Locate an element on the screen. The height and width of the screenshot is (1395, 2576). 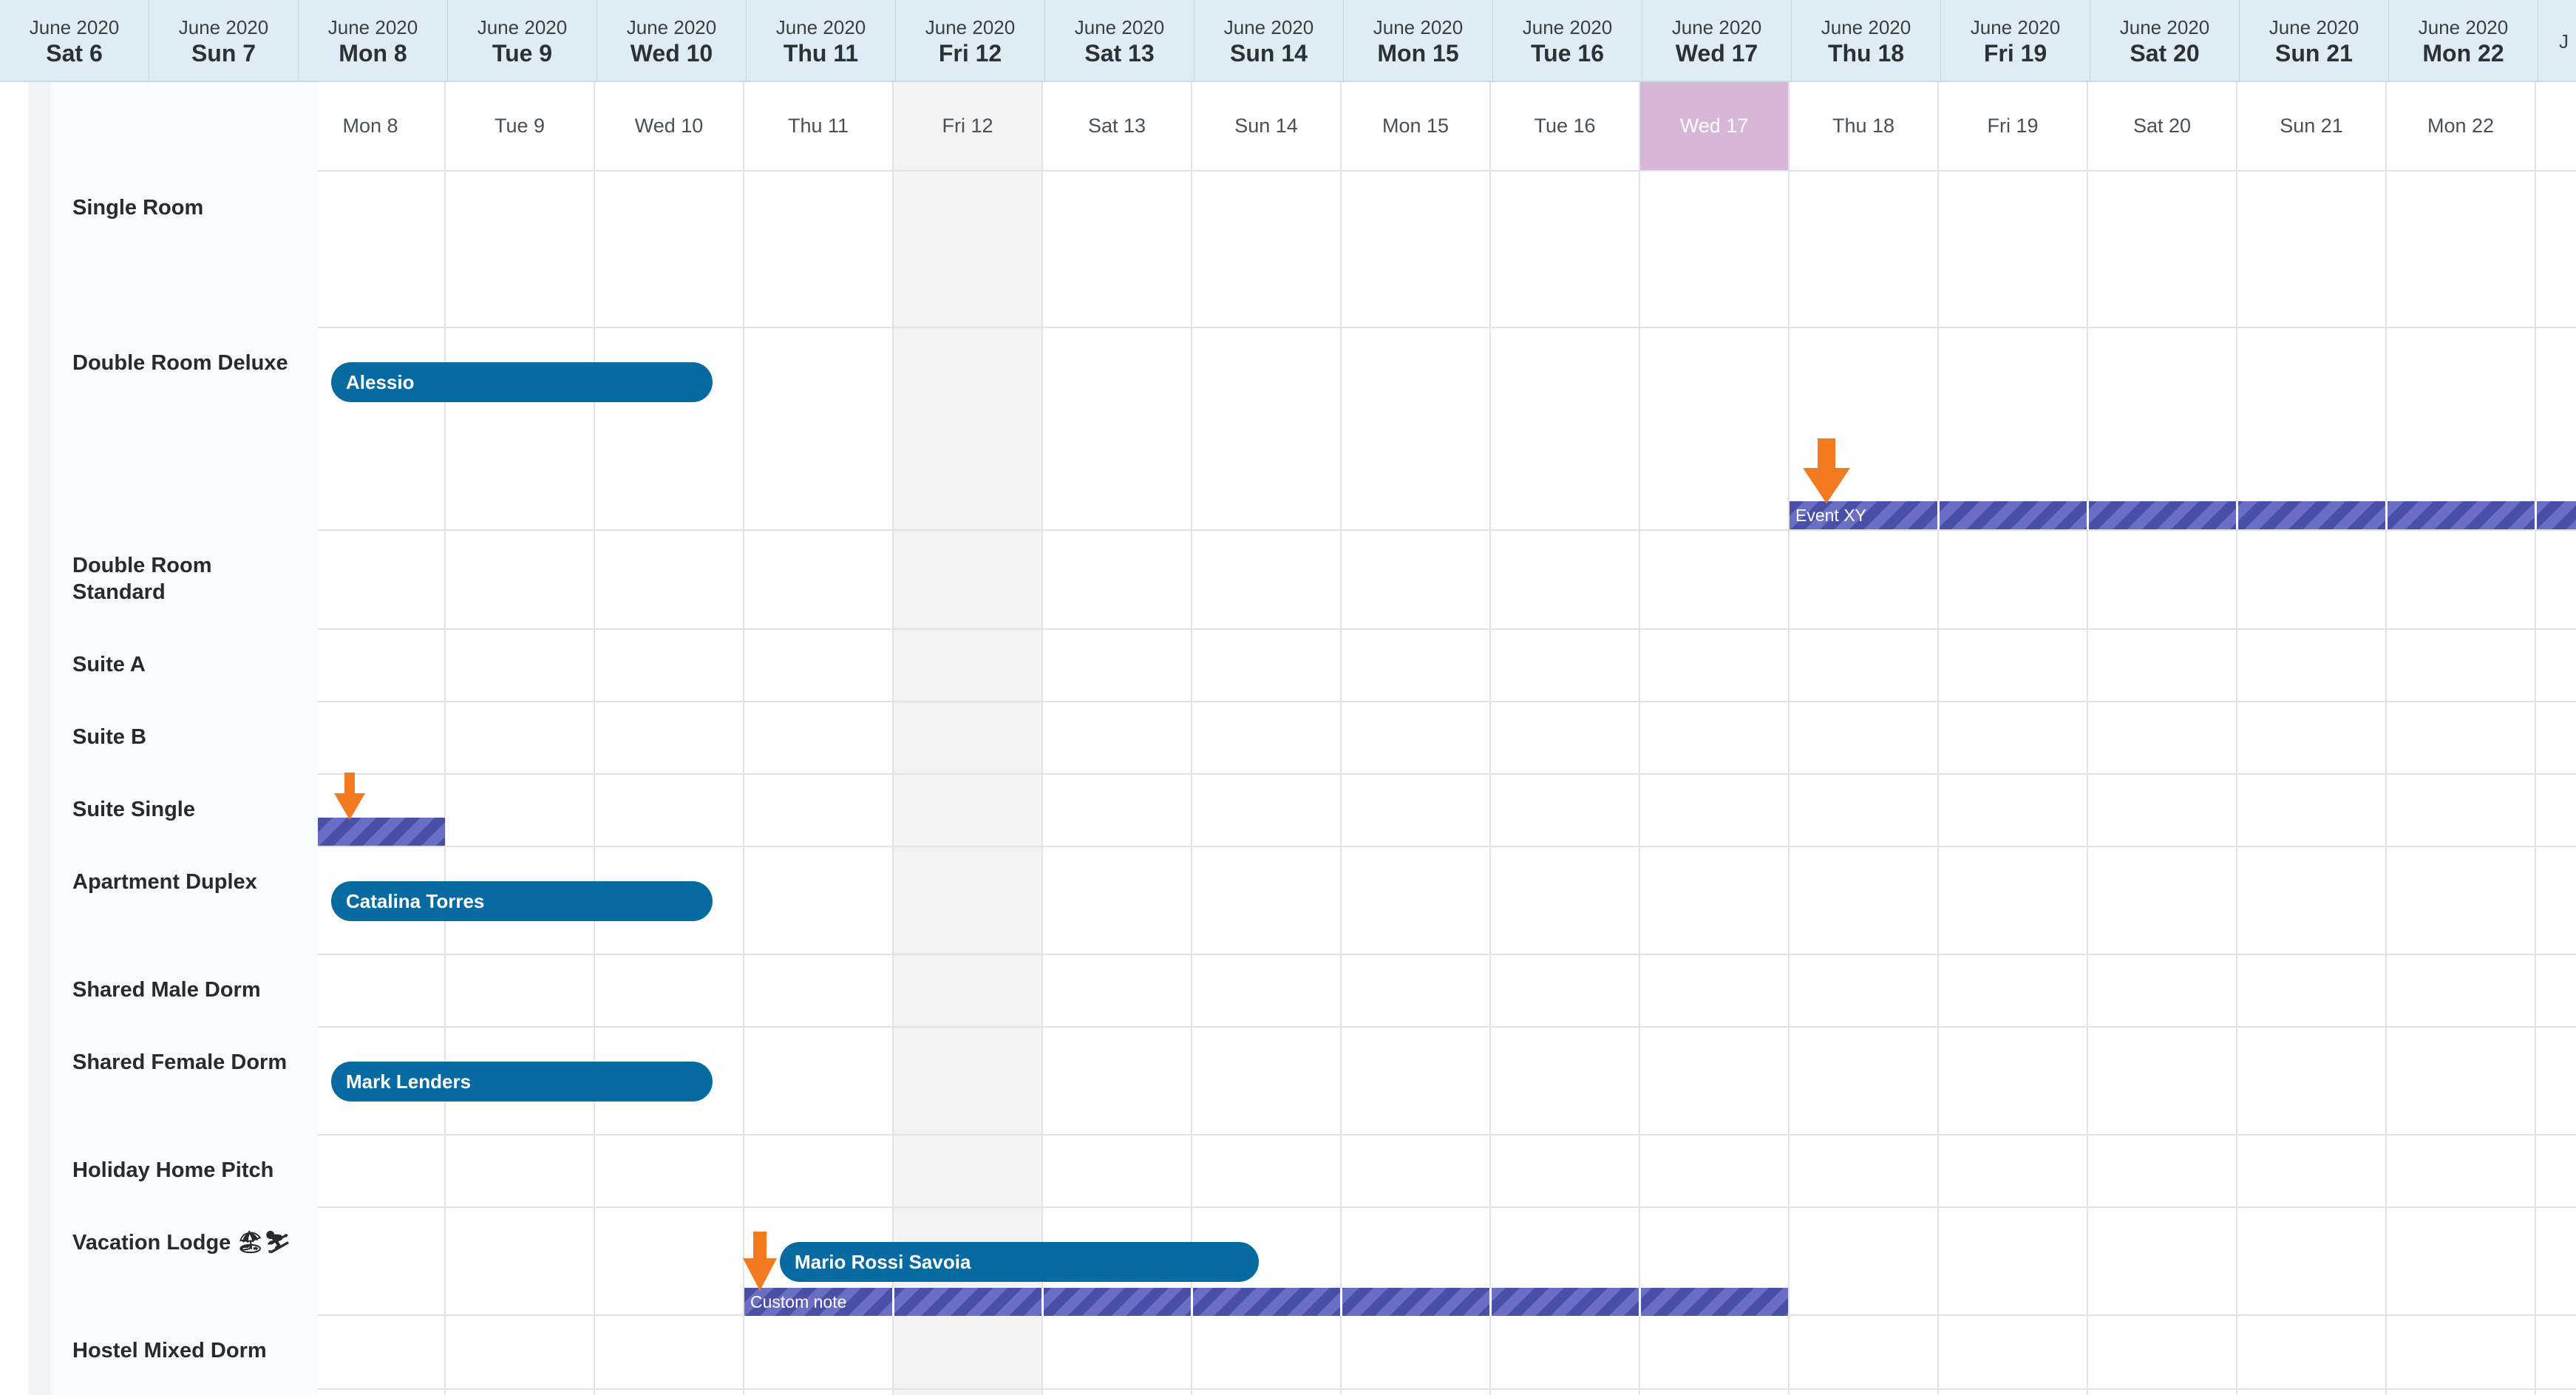
date-header-col: June 2020 Mon 15 is located at coordinates (1418, 41).